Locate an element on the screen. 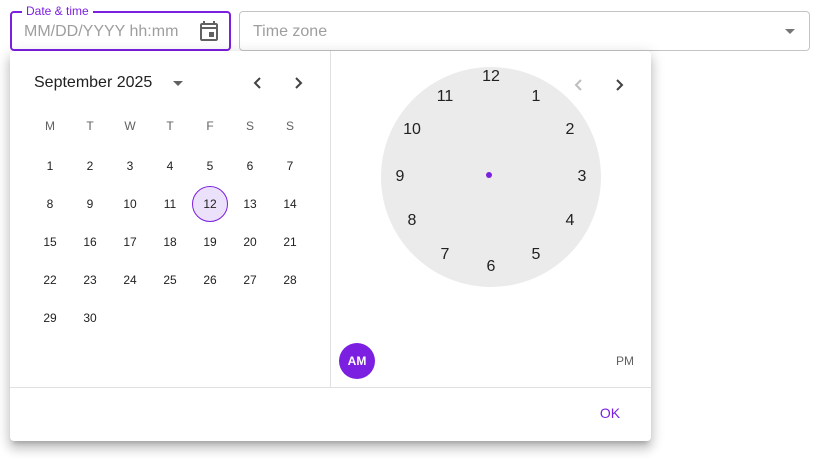 This screenshot has width=821, height=462. calendar-day: 23 is located at coordinates (90, 280).